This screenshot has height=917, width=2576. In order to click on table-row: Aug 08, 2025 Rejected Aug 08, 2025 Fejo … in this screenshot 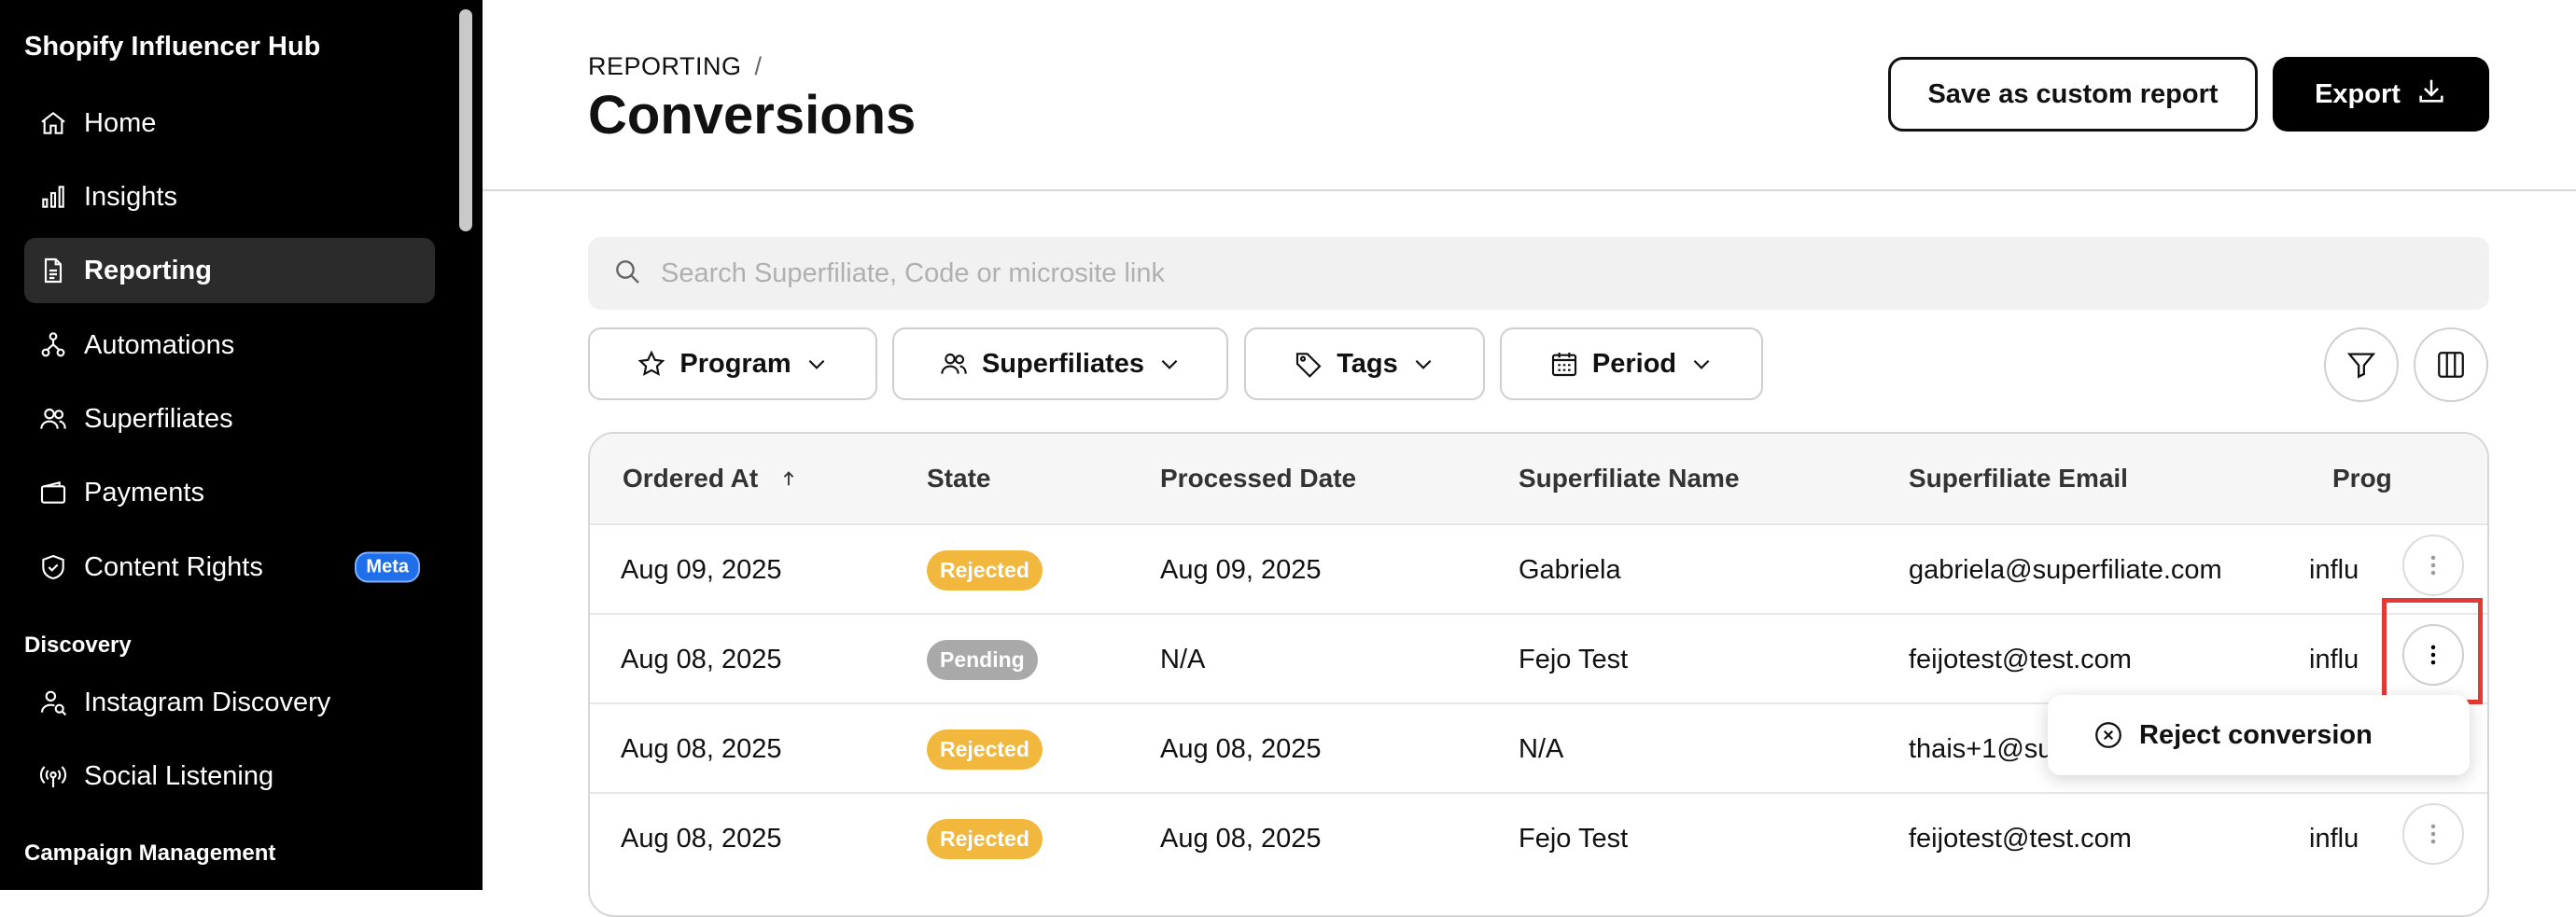, I will do `click(1538, 837)`.